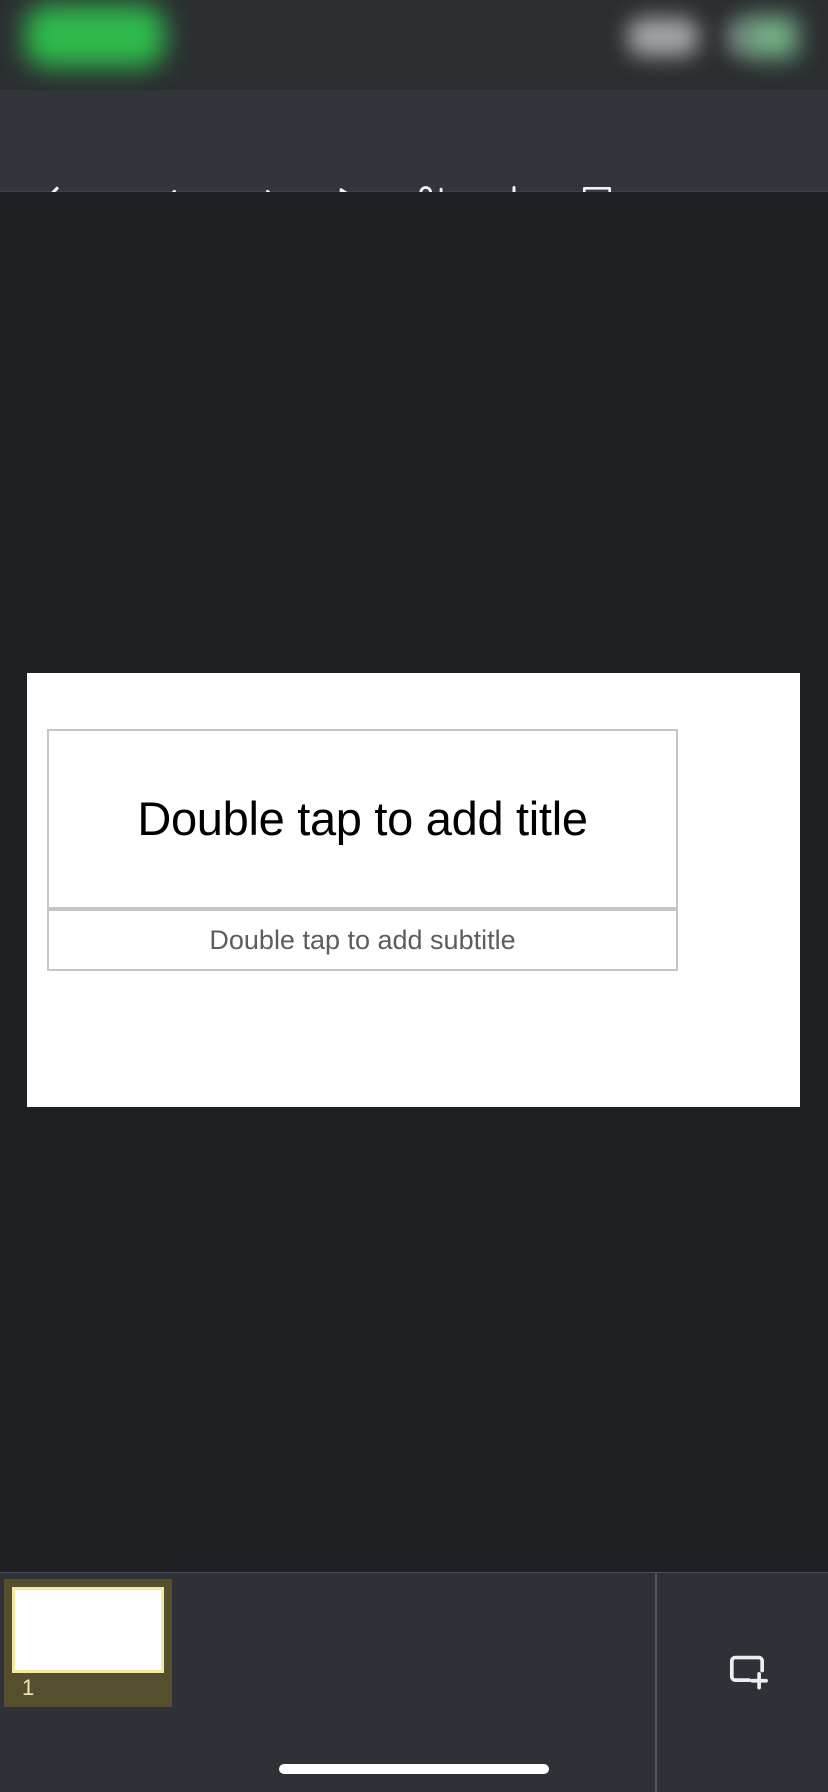 This screenshot has width=828, height=1792. I want to click on slide-thumbnail-preview, so click(88, 1630).